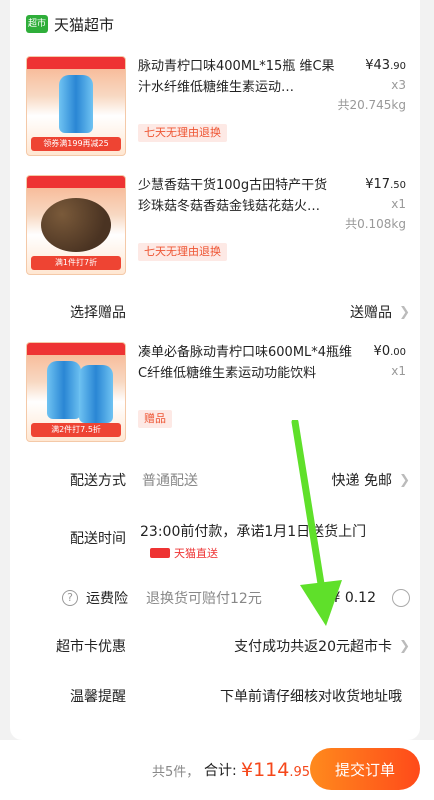  What do you see at coordinates (316, 523) in the screenshot?
I see `annotation-arrow-icon` at bounding box center [316, 523].